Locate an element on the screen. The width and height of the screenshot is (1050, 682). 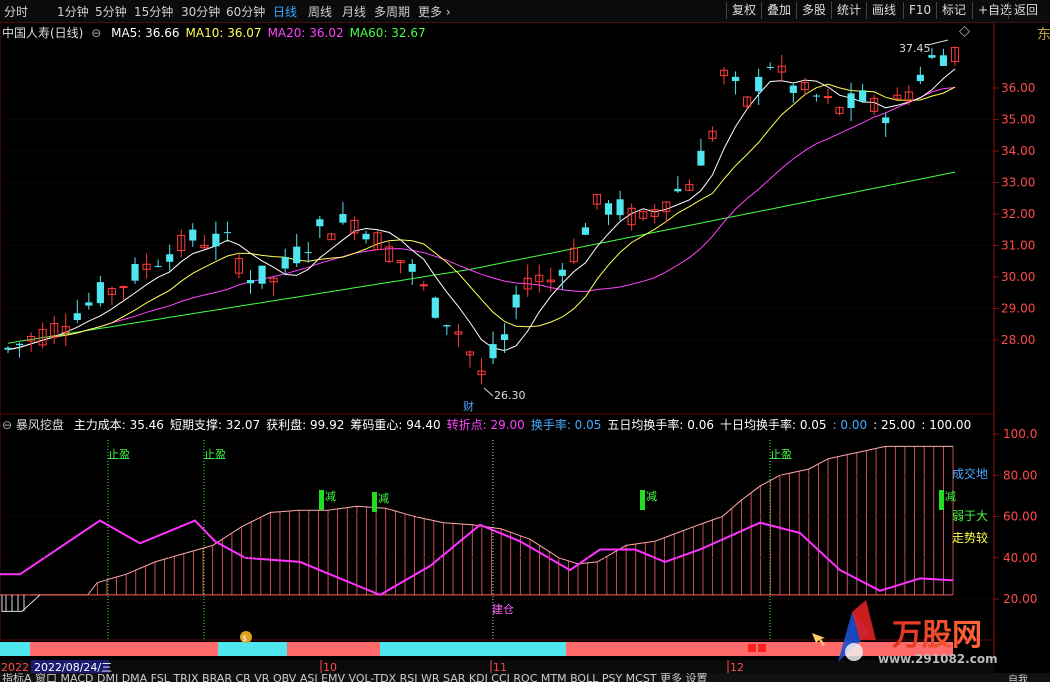
finance-marker: 财 is located at coordinates (468, 406).